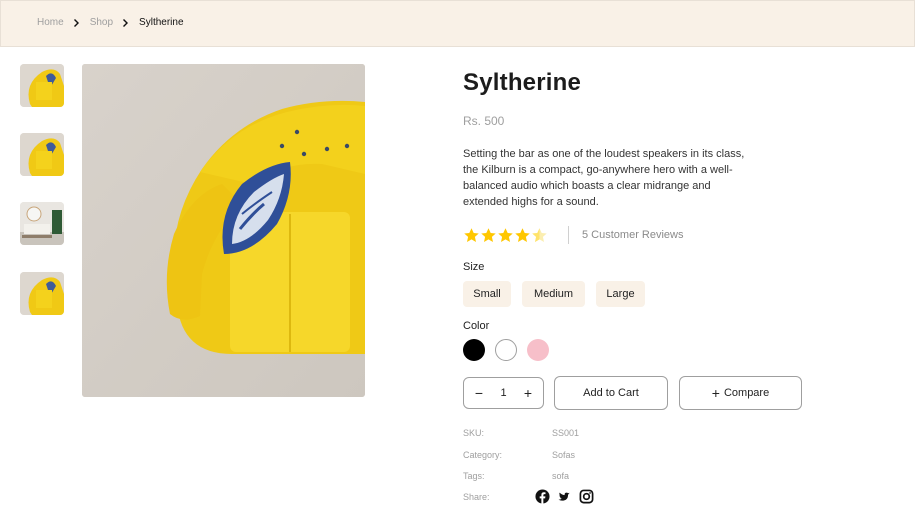 The image size is (915, 524). Describe the element at coordinates (484, 121) in the screenshot. I see `product-price: Rs. 500` at that location.